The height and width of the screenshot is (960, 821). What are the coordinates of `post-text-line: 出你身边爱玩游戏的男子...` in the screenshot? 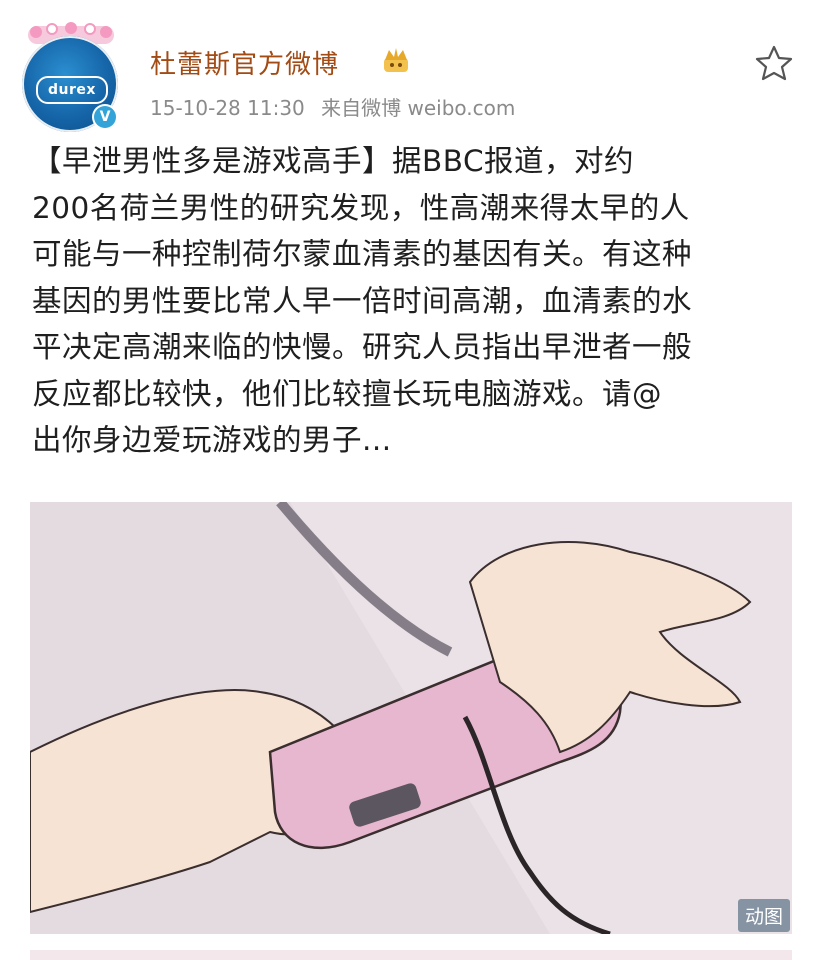 It's located at (212, 440).